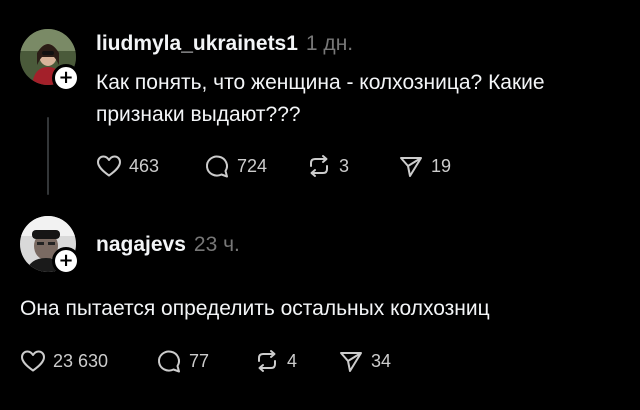 The width and height of the screenshot is (640, 410). Describe the element at coordinates (252, 165) in the screenshot. I see `reply-count: 724` at that location.